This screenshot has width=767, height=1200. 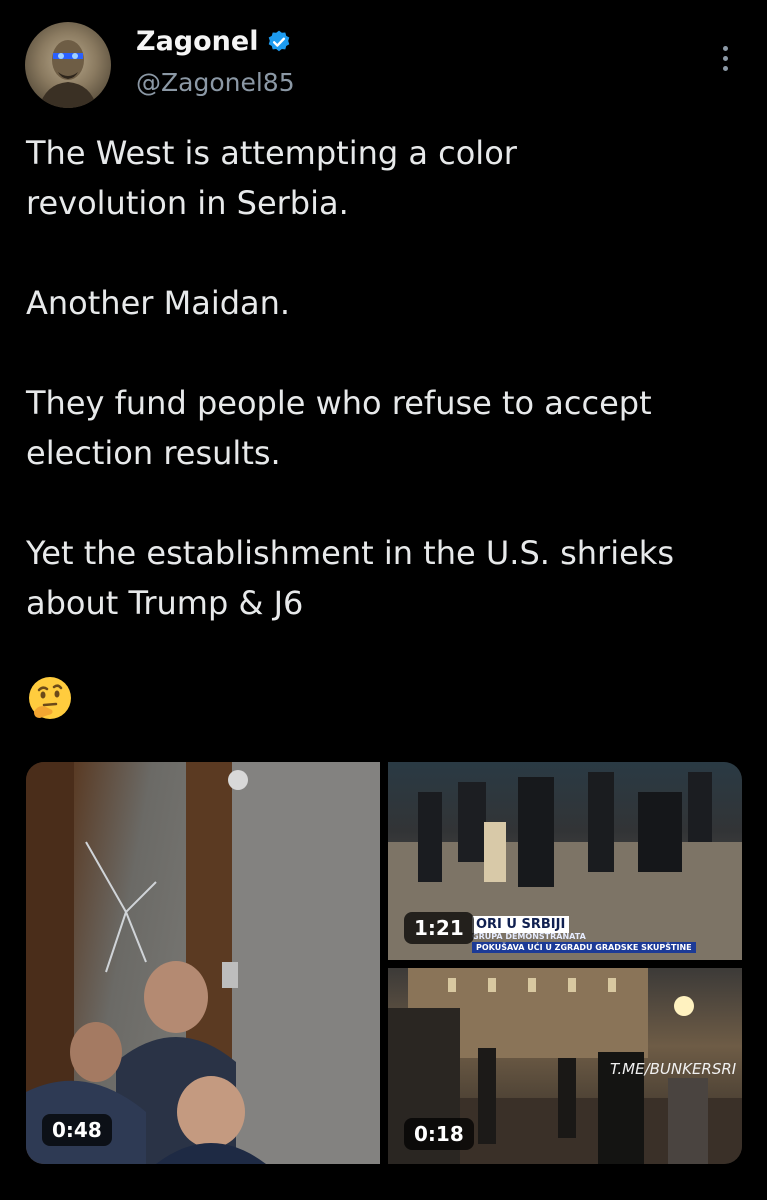 I want to click on thinking-face-emoji-icon, so click(x=50, y=698).